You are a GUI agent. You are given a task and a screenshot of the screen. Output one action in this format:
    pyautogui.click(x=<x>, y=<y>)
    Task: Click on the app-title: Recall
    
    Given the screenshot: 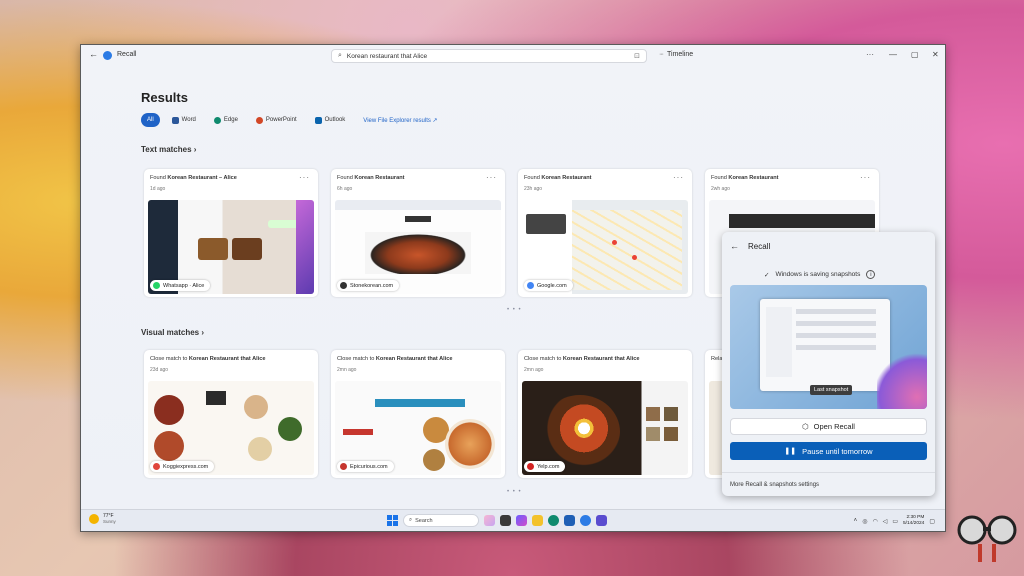 What is the action you would take?
    pyautogui.click(x=127, y=54)
    